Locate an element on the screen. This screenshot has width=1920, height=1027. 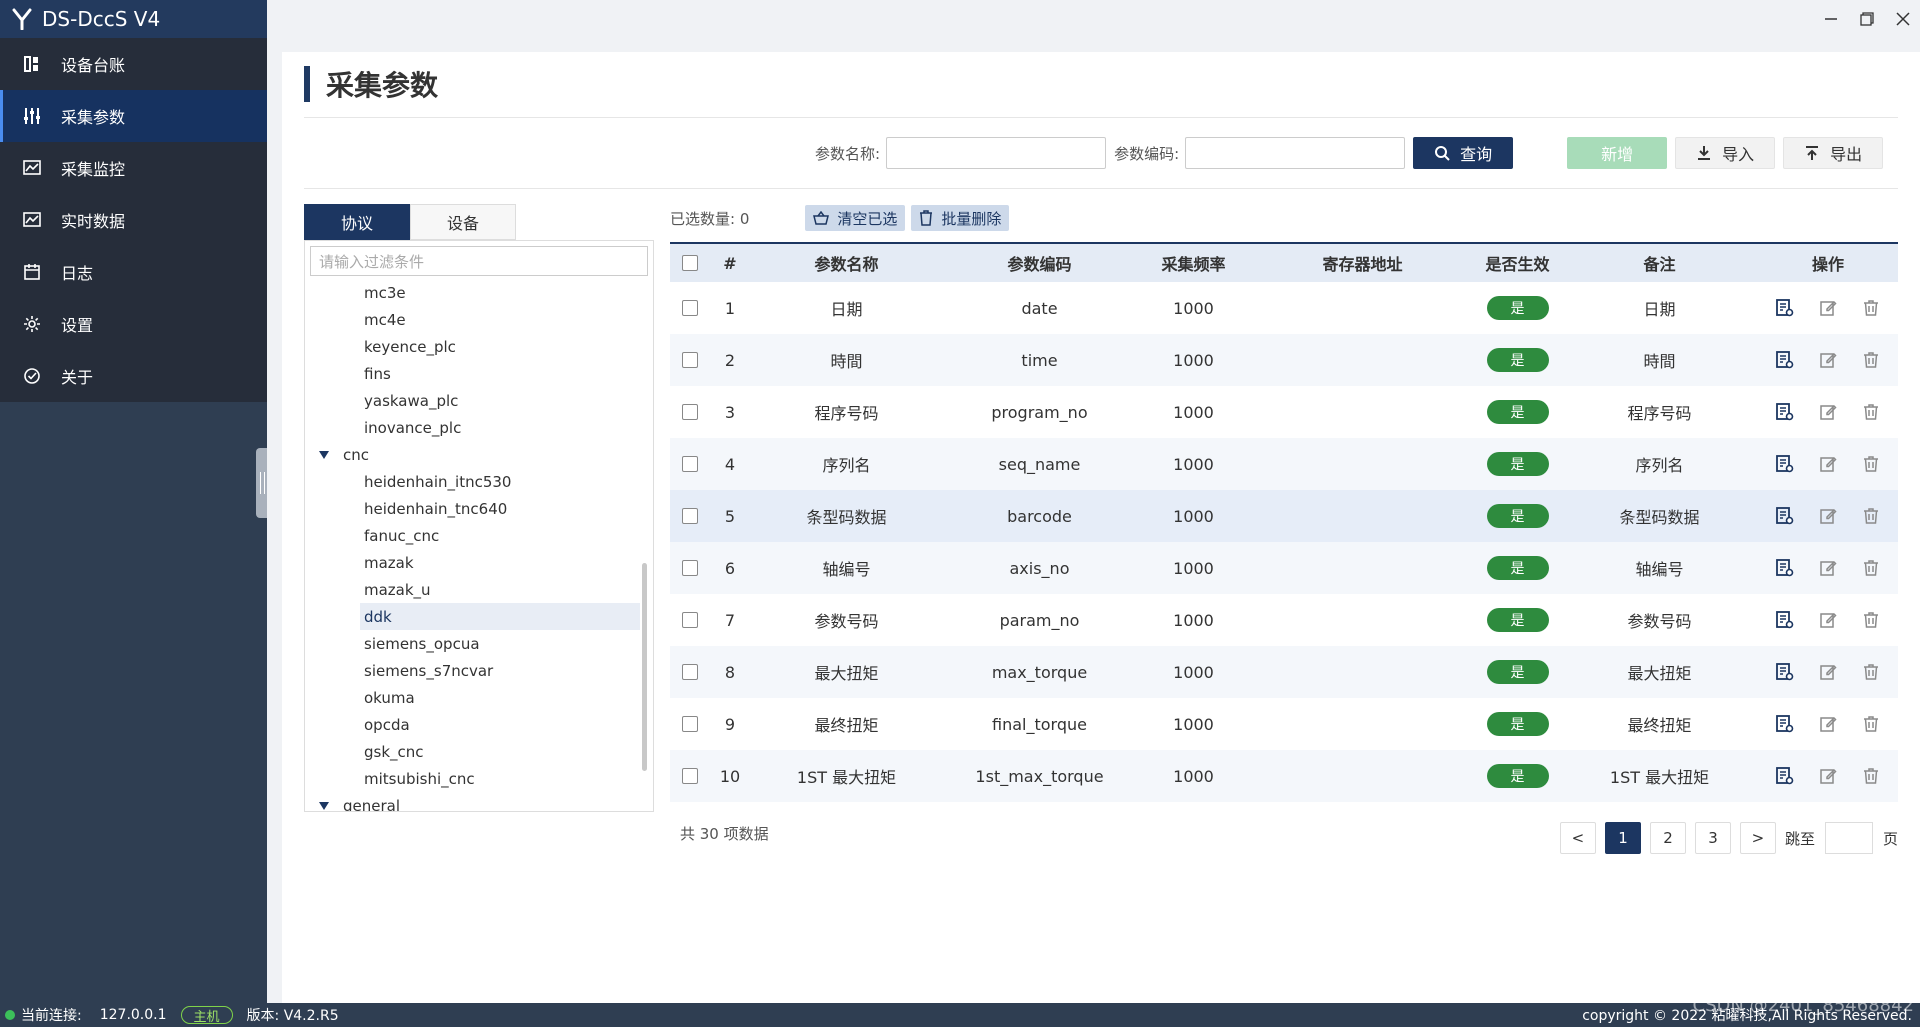
tab-device: 设备 is located at coordinates (463, 222).